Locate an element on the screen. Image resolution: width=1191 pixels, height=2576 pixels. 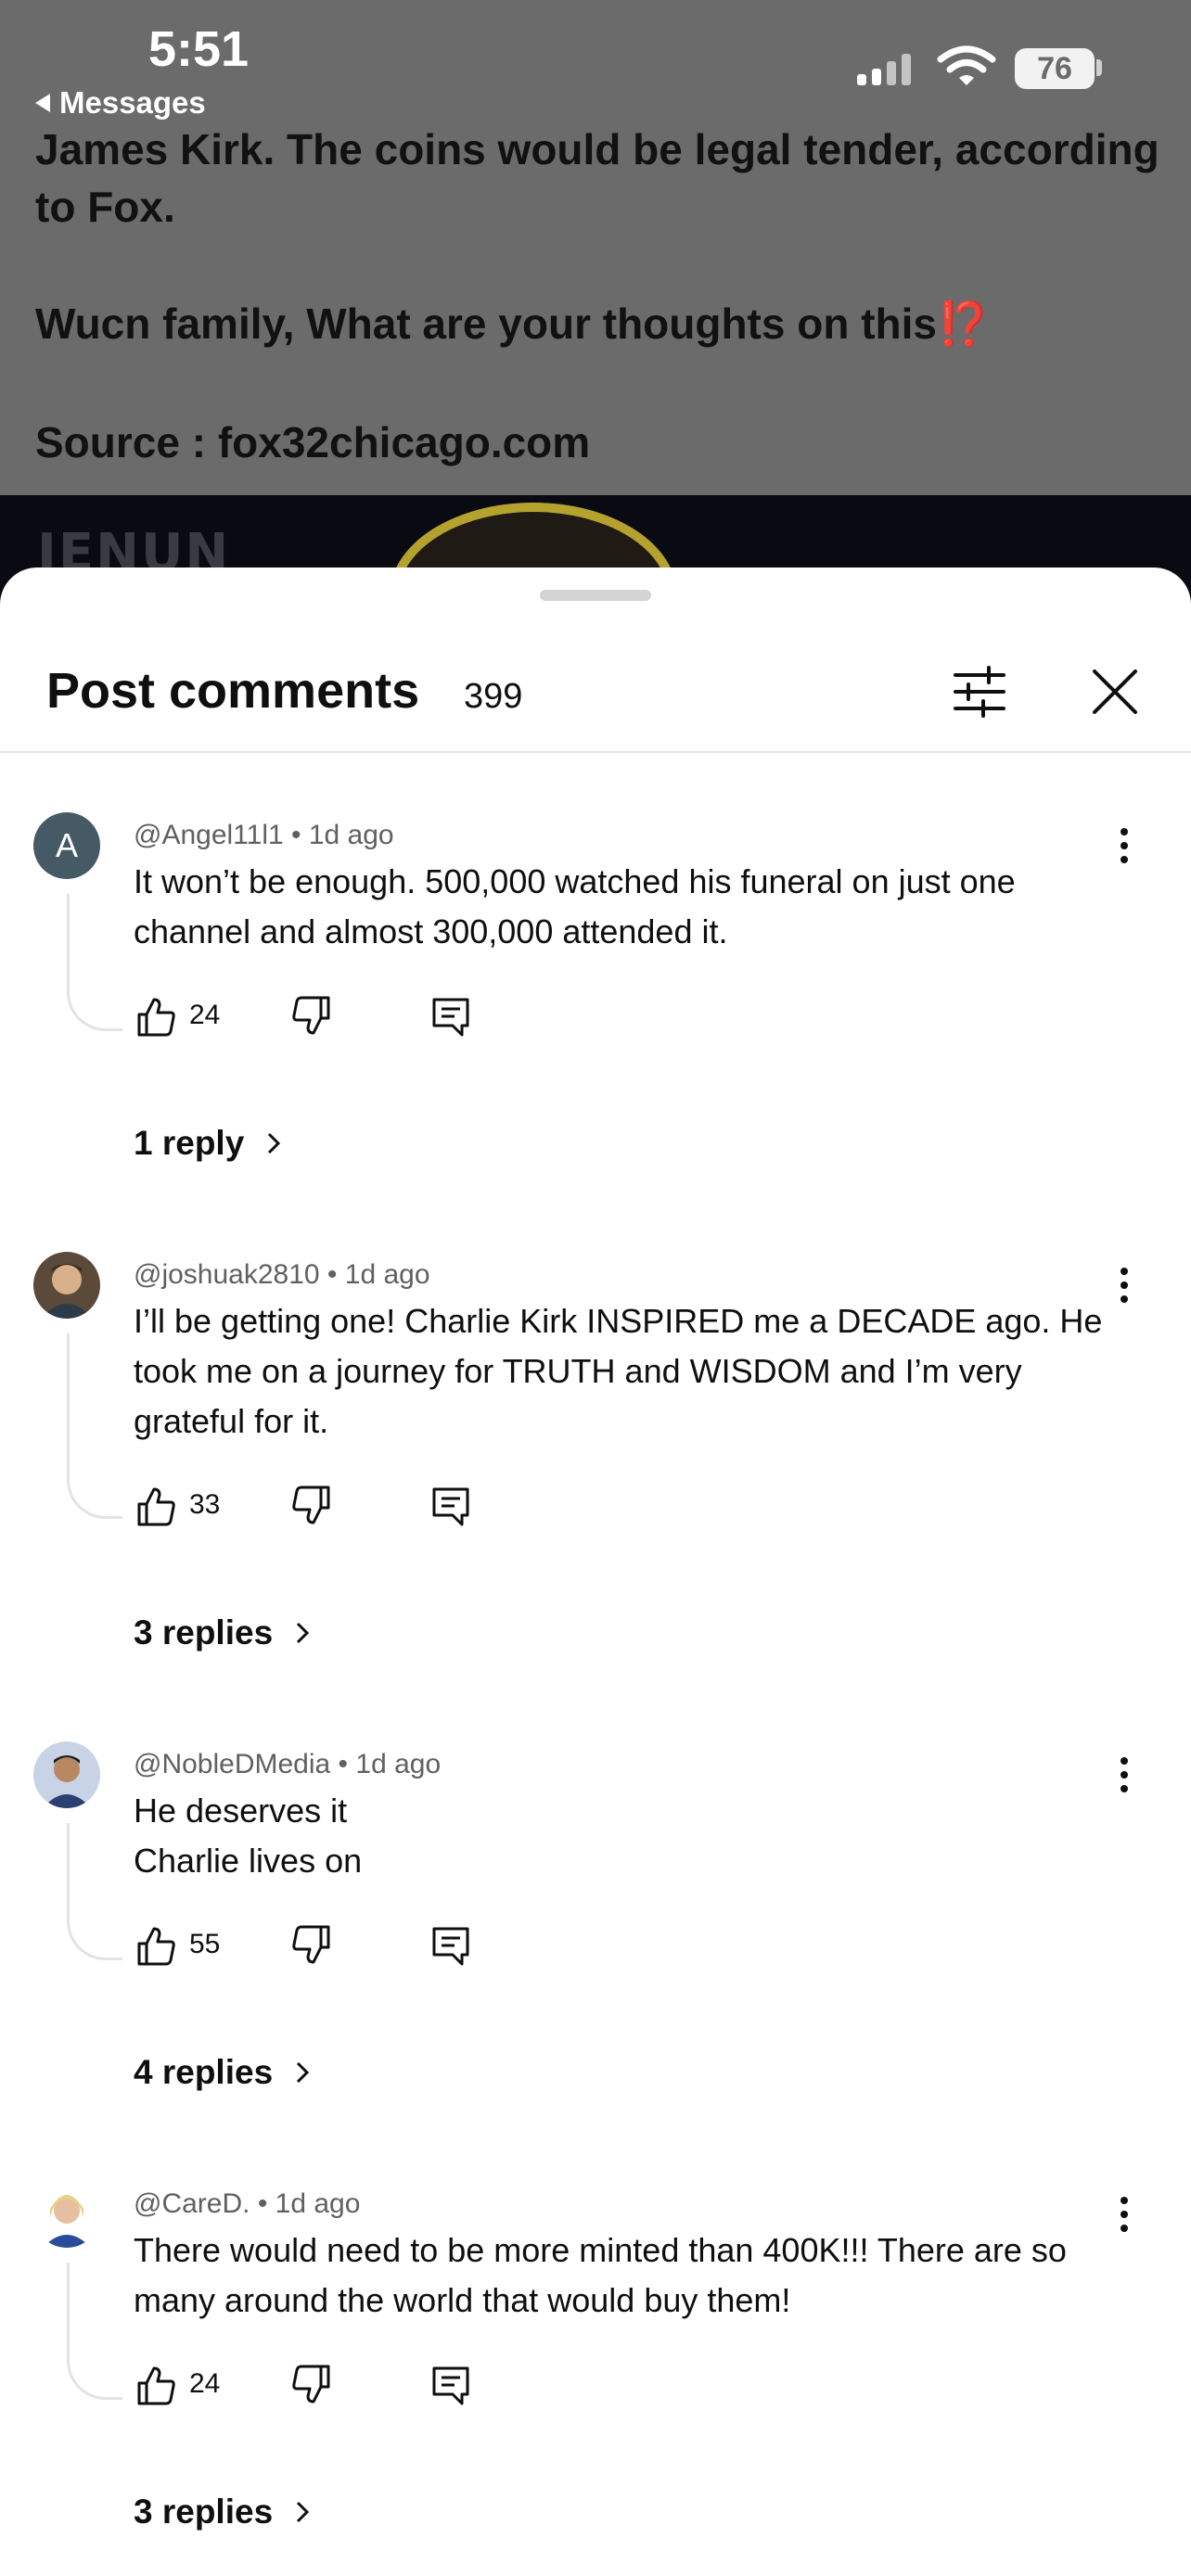
comment-meta: @Angel11l1 • 1d ago is located at coordinates (264, 835).